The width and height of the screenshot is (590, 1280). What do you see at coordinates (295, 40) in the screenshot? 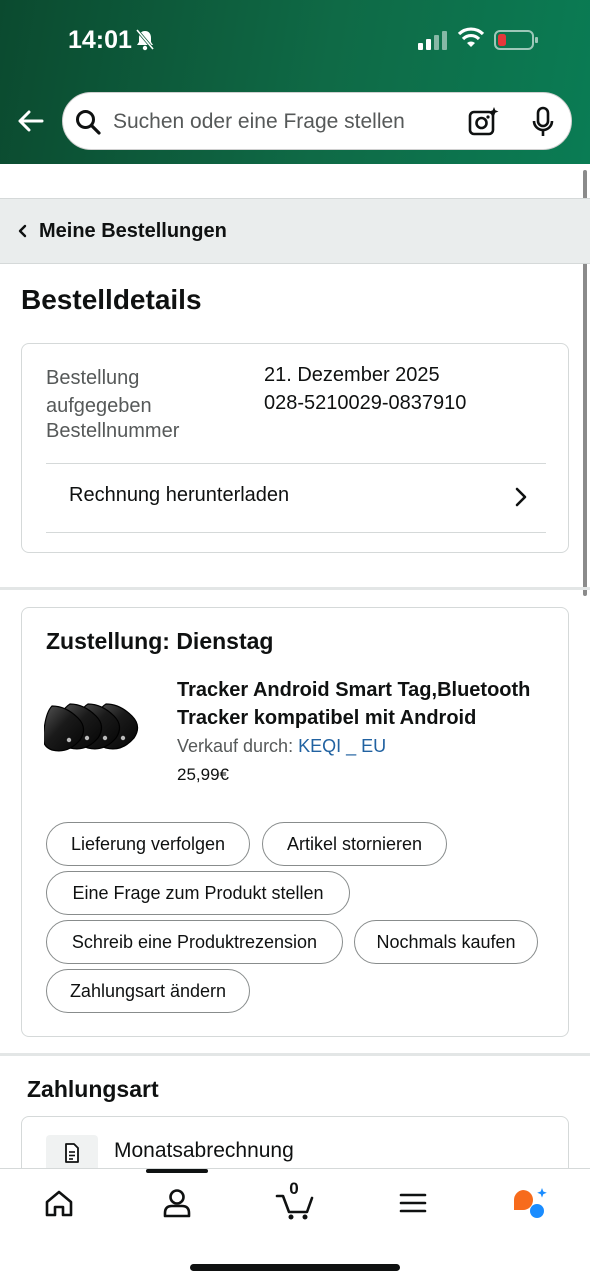
I see `status-bar: 14:01` at bounding box center [295, 40].